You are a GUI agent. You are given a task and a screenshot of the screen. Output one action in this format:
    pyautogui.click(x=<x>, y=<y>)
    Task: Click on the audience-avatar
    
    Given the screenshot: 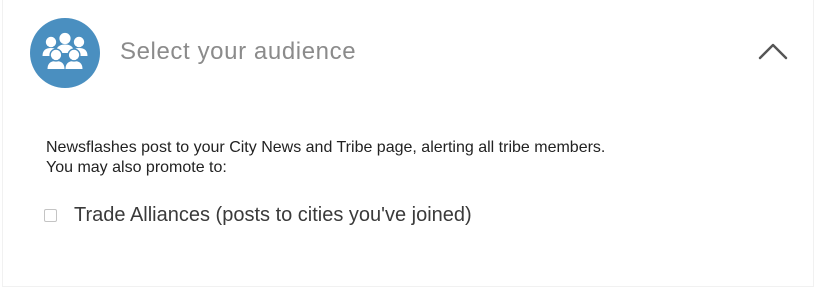 What is the action you would take?
    pyautogui.click(x=65, y=53)
    